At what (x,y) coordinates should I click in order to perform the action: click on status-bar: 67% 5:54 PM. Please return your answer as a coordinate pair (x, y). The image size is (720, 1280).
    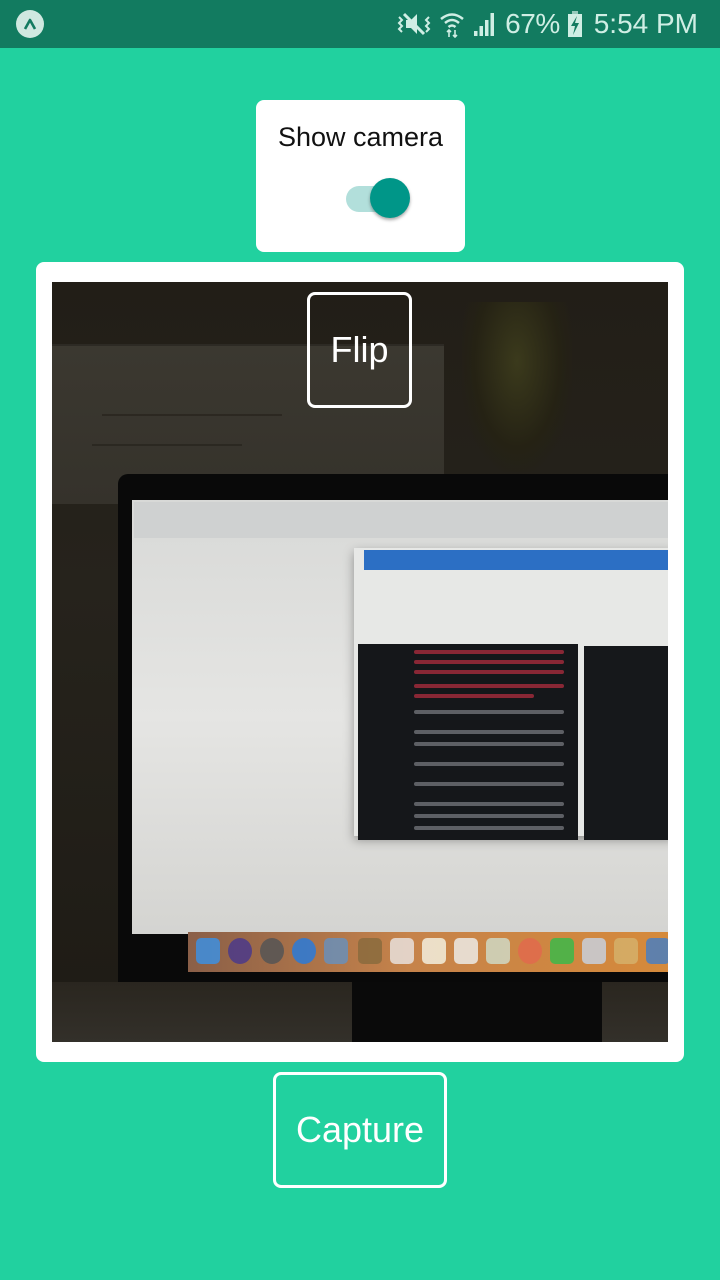
    Looking at the image, I should click on (360, 24).